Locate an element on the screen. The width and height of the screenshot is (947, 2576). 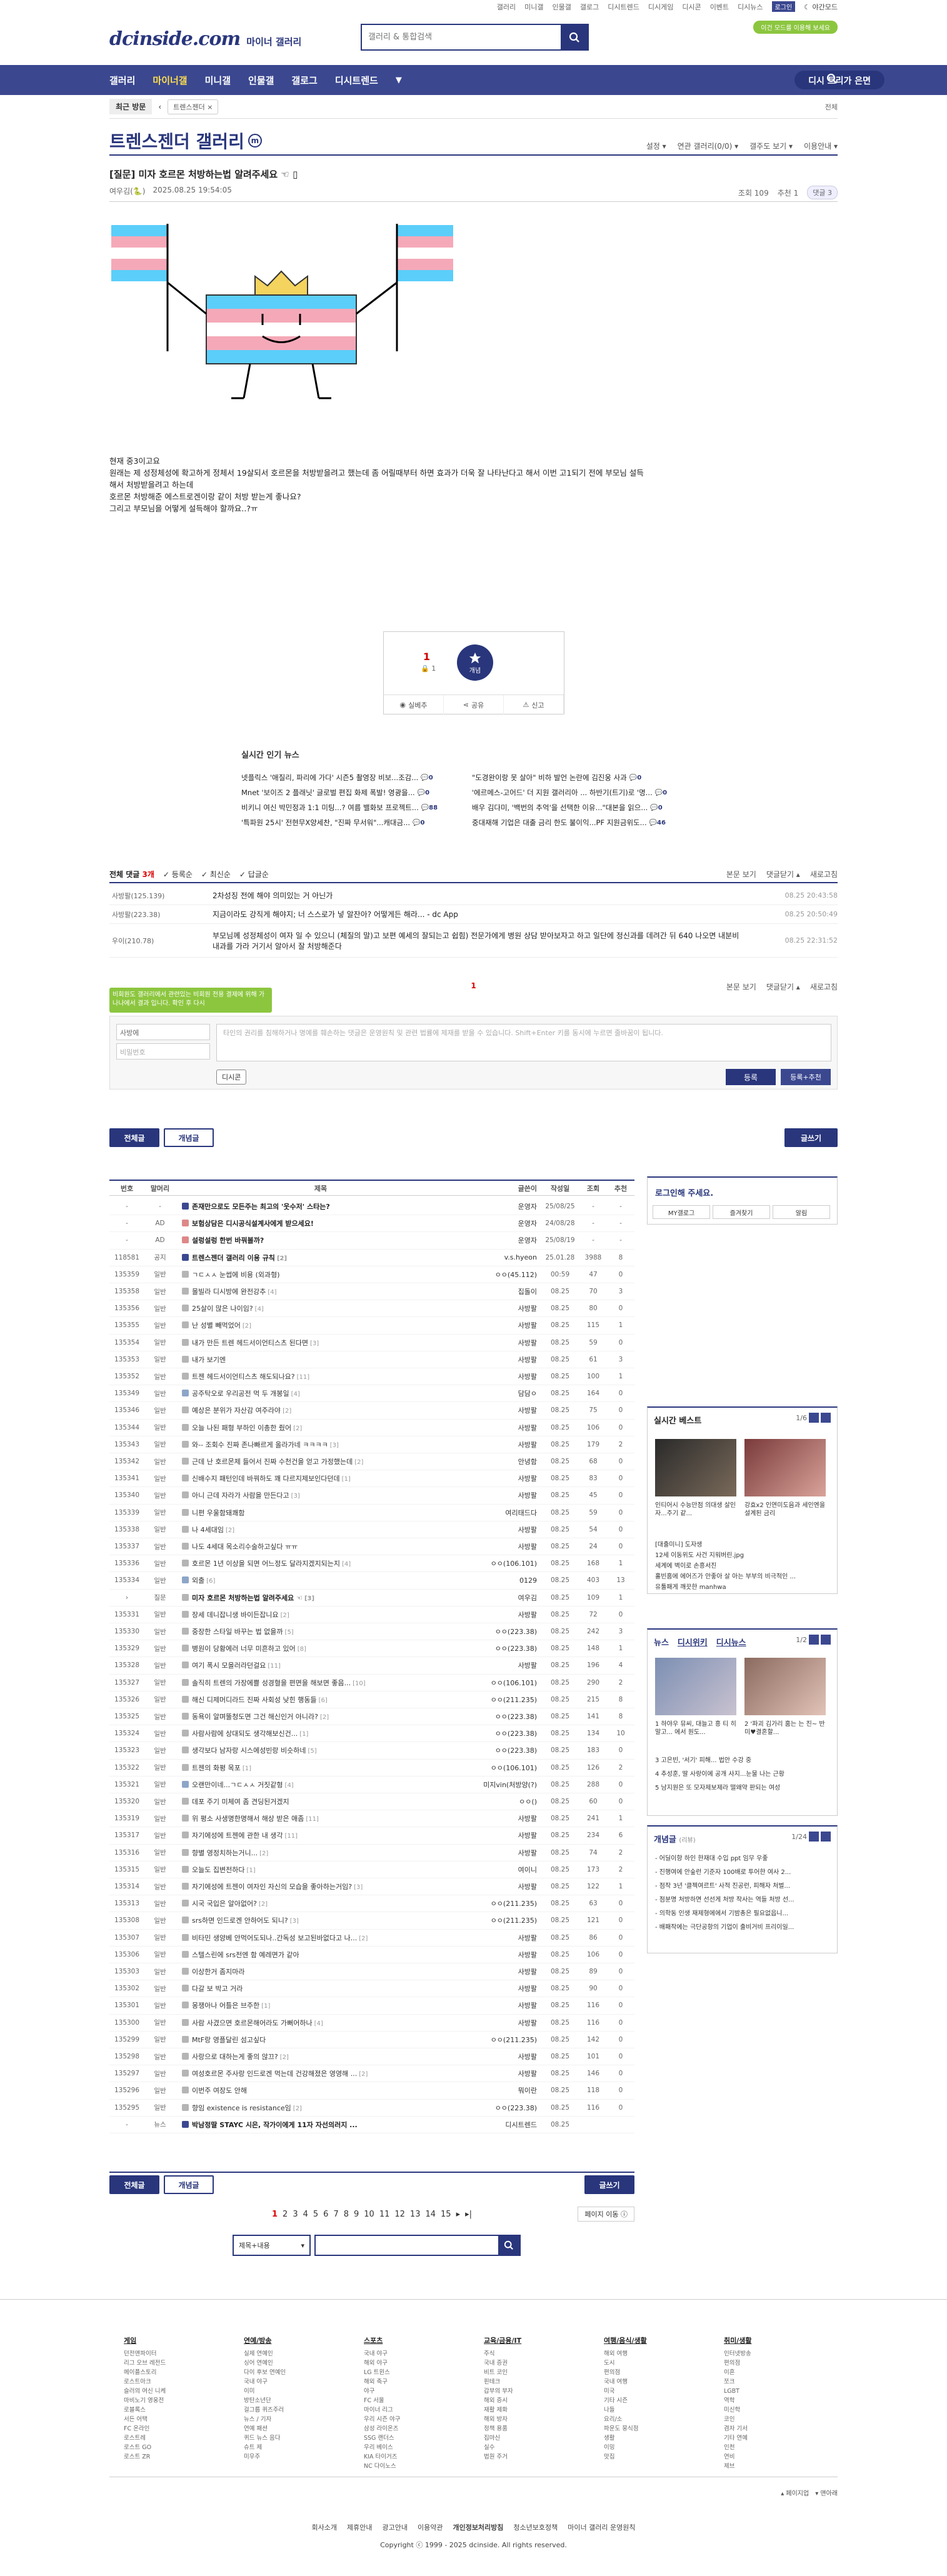
row-title: 여성호르몬 주사랑 인드로겐 먹는데 건강해졌은 영영해 ... [2] is located at coordinates (321, 2073).